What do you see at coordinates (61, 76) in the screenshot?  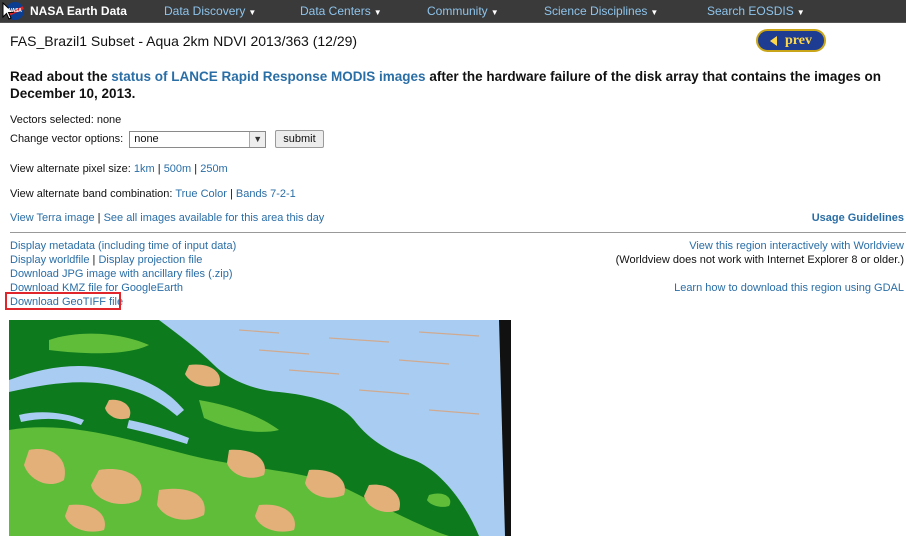 I see `notice-text-before: Read about the` at bounding box center [61, 76].